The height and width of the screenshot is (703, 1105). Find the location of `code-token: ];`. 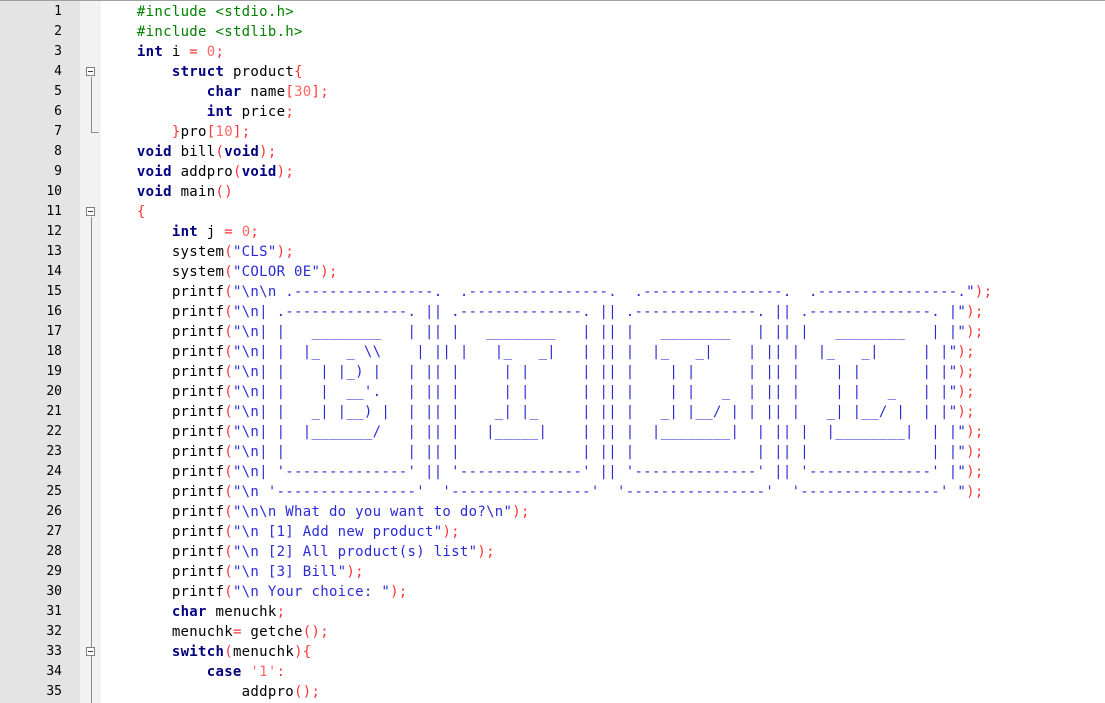

code-token: ]; is located at coordinates (320, 92).